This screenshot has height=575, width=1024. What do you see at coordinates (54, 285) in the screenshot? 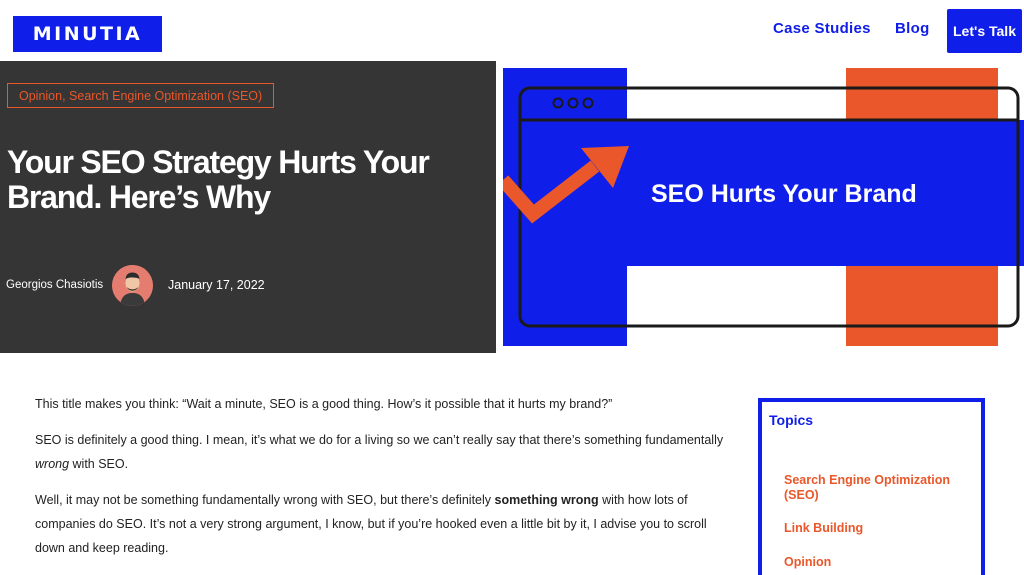
I see `author-name: Georgios Chasiotis` at bounding box center [54, 285].